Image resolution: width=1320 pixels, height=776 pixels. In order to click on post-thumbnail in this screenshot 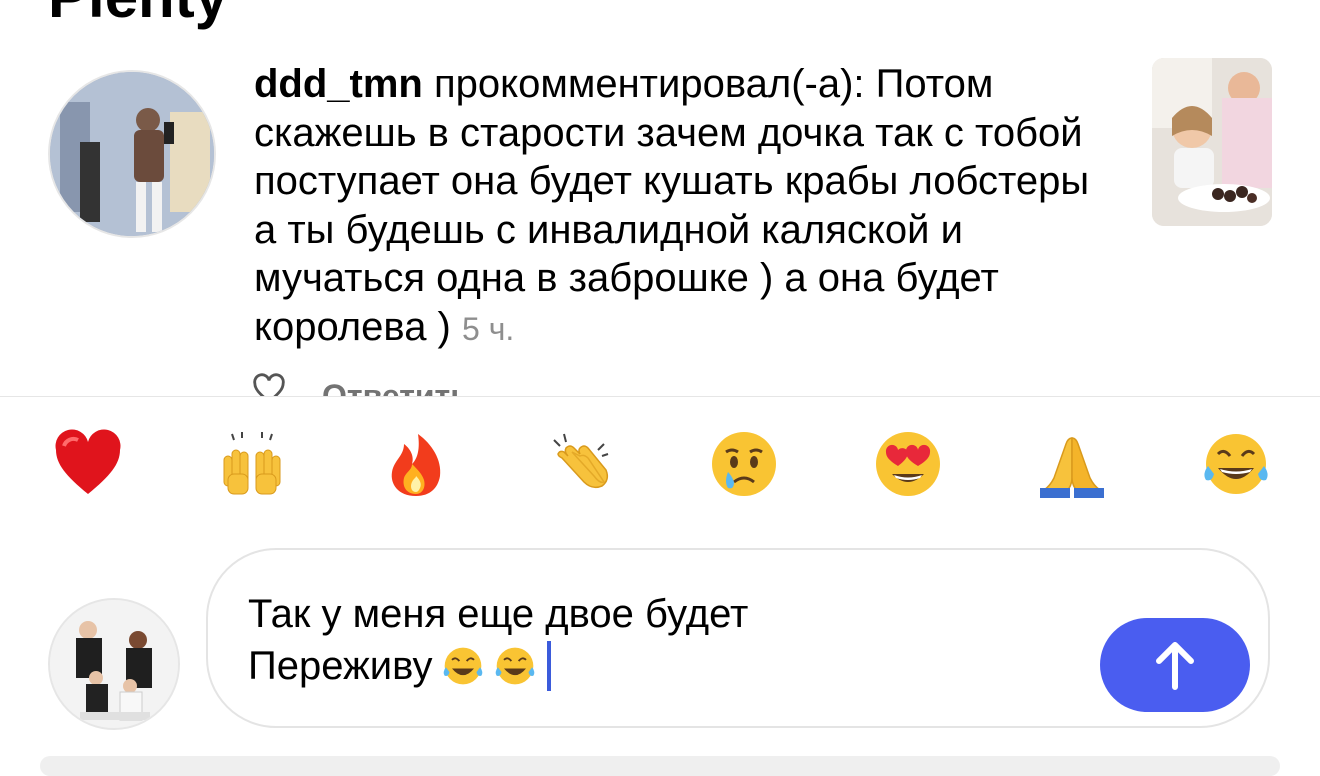, I will do `click(1212, 142)`.